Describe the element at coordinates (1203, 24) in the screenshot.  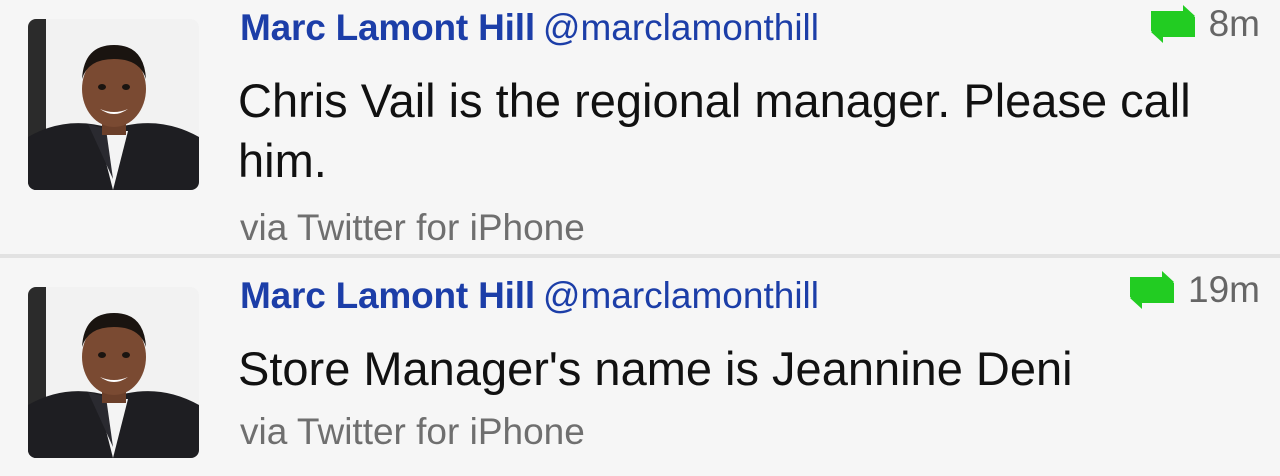
I see `tweet-meta: 8m` at that location.